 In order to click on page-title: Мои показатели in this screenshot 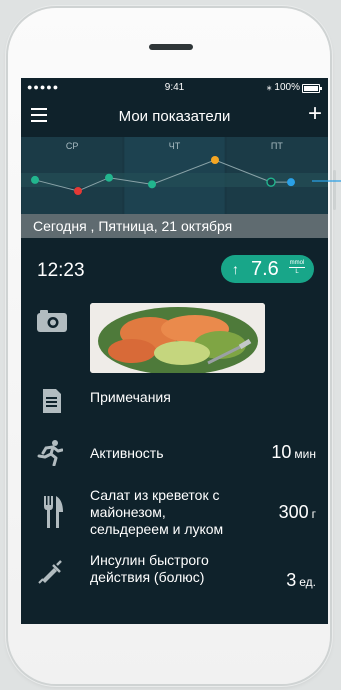, I will do `click(174, 116)`.